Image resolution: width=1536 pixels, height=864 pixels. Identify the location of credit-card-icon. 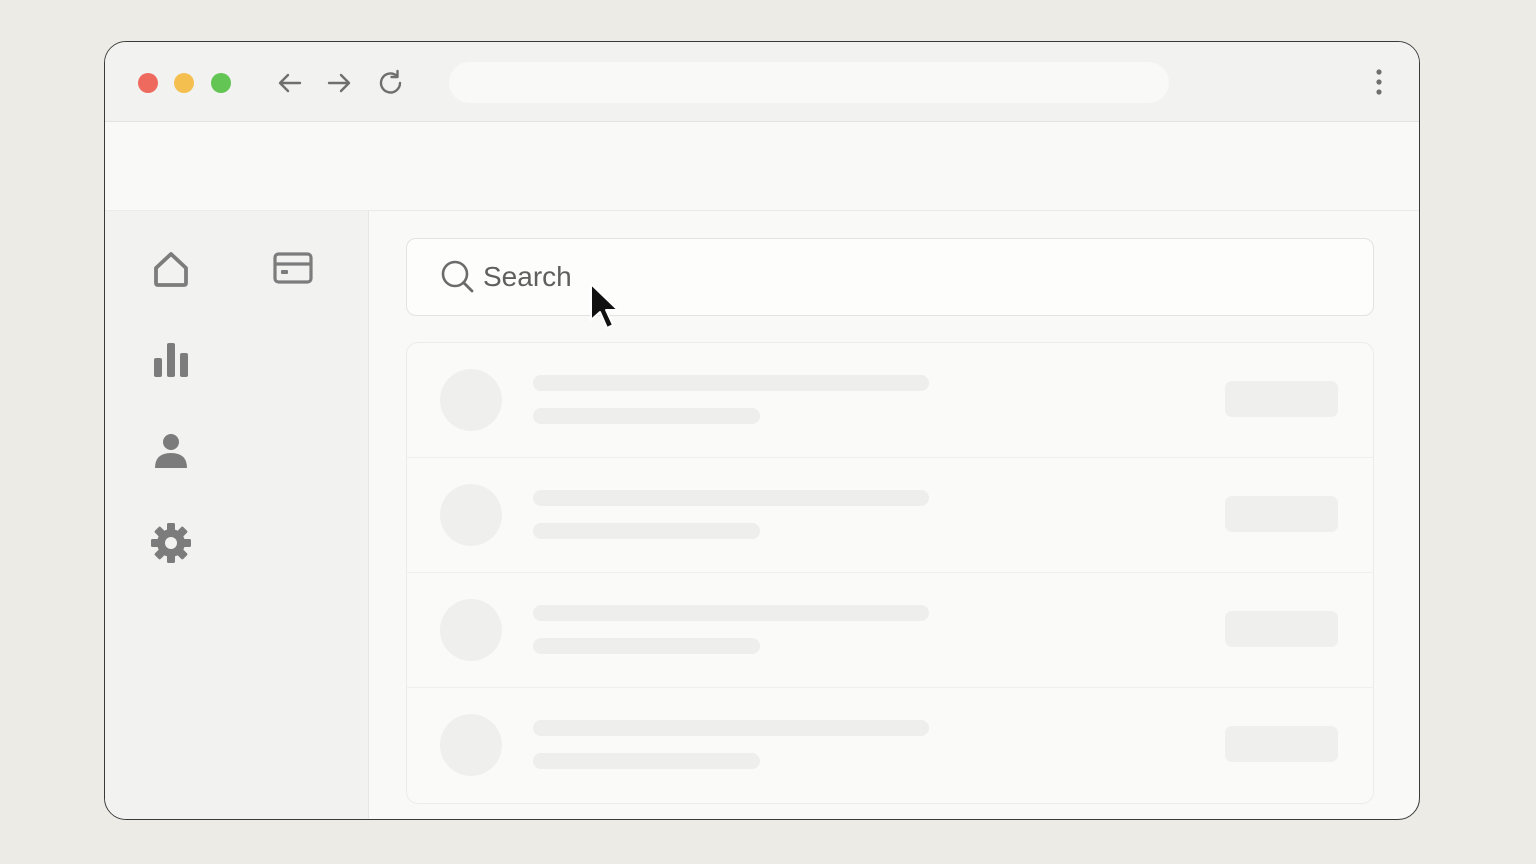
(293, 268).